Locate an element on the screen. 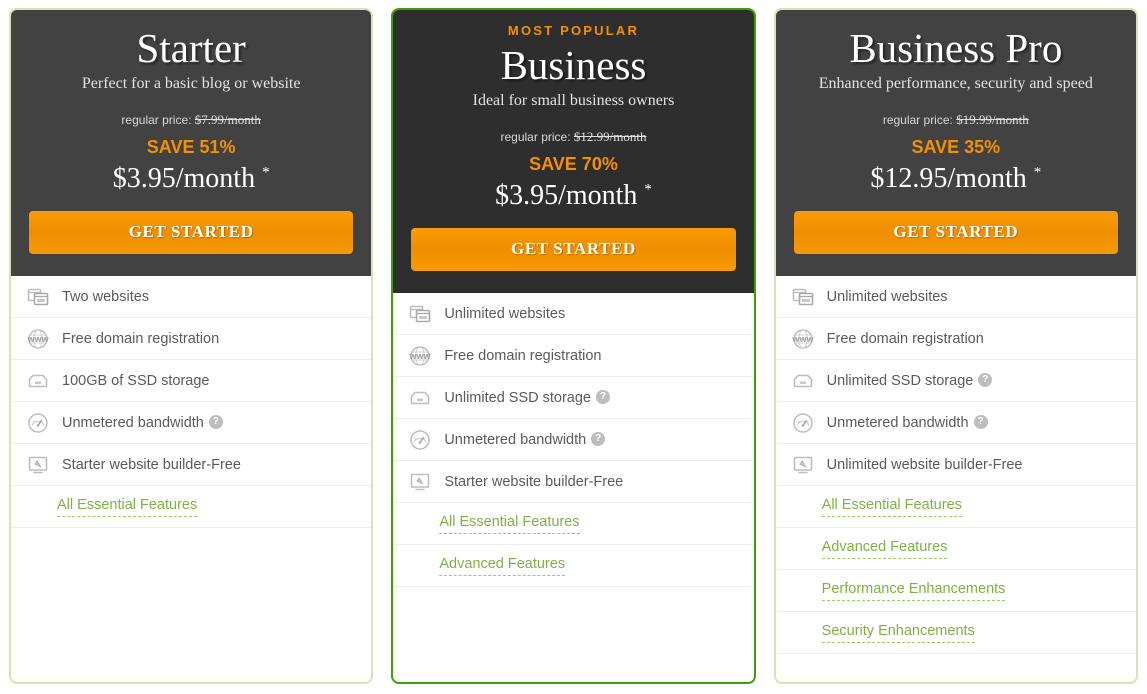 This screenshot has width=1147, height=694. feature-label: Unlimited website builder-Free is located at coordinates (925, 465).